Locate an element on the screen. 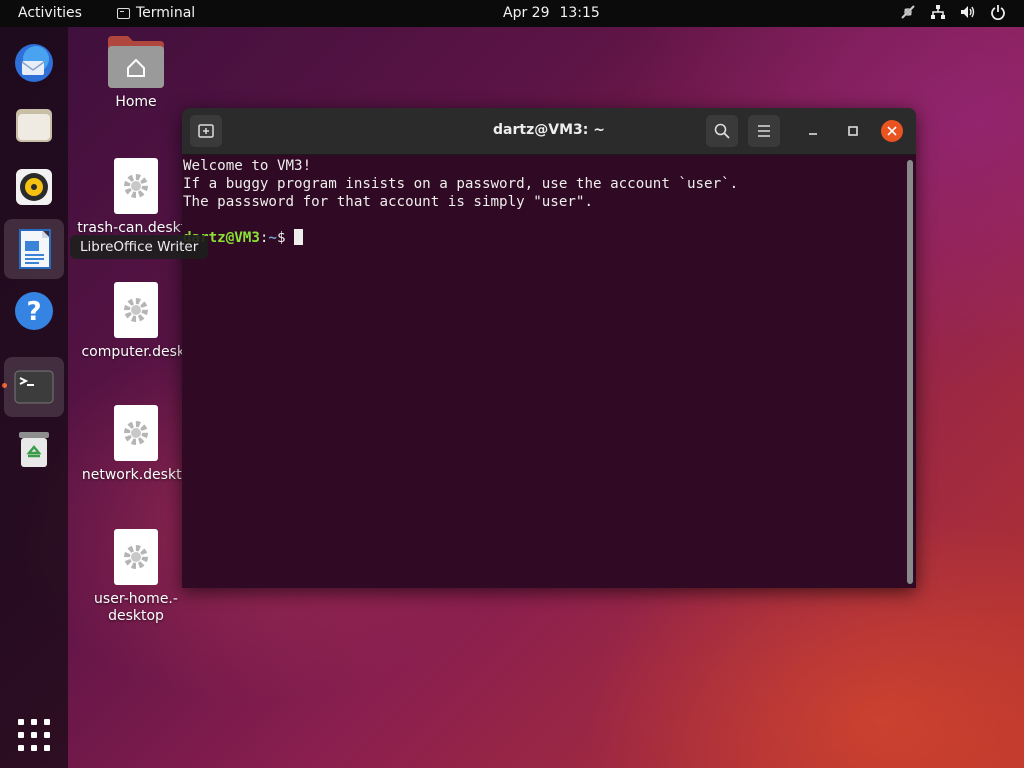 The height and width of the screenshot is (768, 1024). accessibility-icon is located at coordinates (908, 12).